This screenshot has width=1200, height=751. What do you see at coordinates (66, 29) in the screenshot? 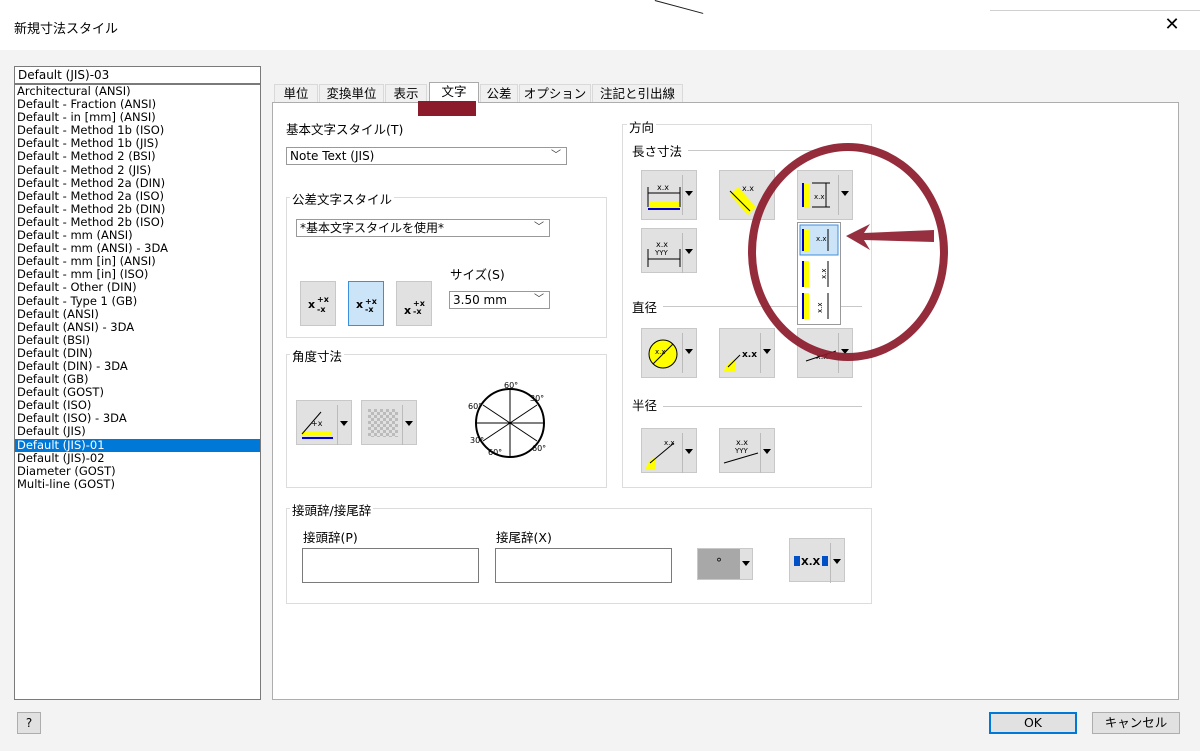
I see `window-title: 新規寸法スタイル` at bounding box center [66, 29].